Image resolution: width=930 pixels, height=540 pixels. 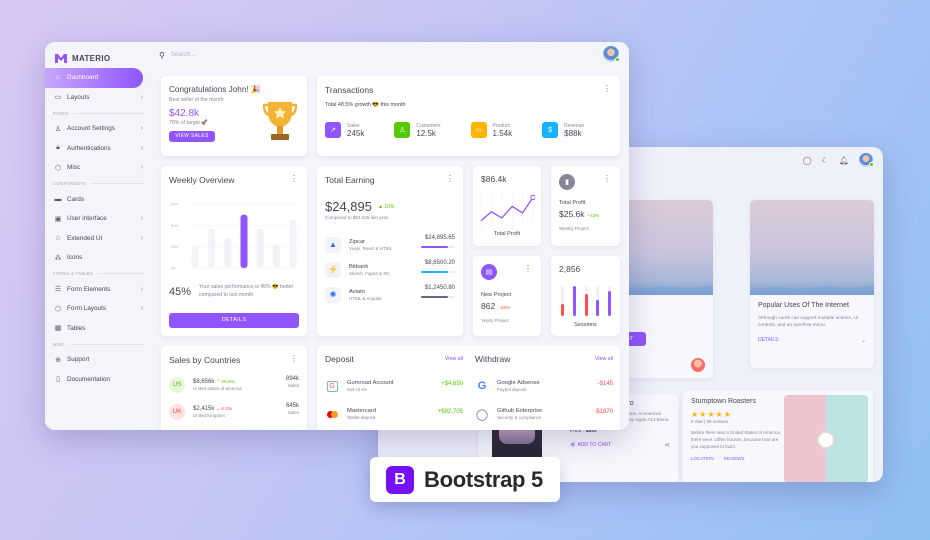 I want to click on earning-row: ⚡ Bitbank Sketch, Figma & XD $8,6500.20, so click(x=390, y=269).